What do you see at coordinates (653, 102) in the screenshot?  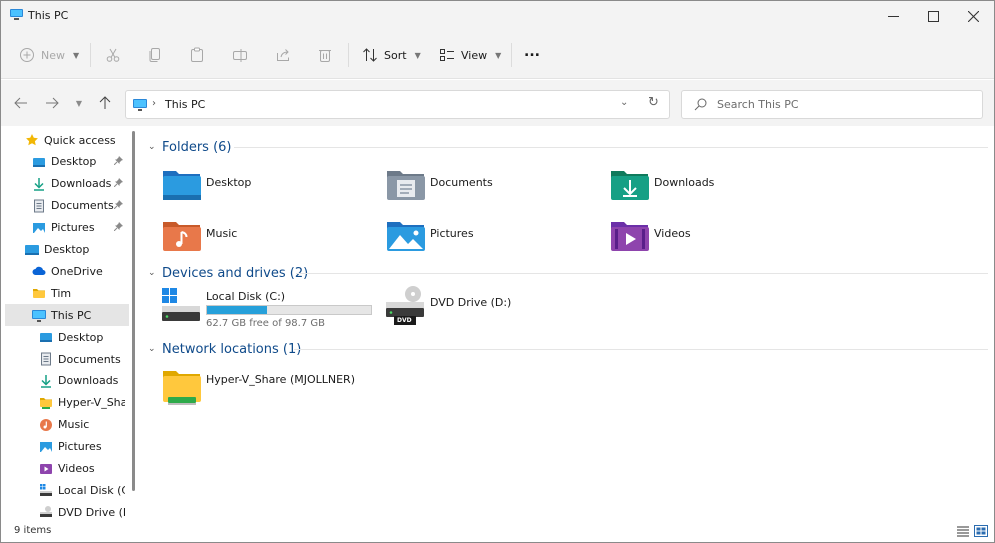 I see `refresh-icon: ↻` at bounding box center [653, 102].